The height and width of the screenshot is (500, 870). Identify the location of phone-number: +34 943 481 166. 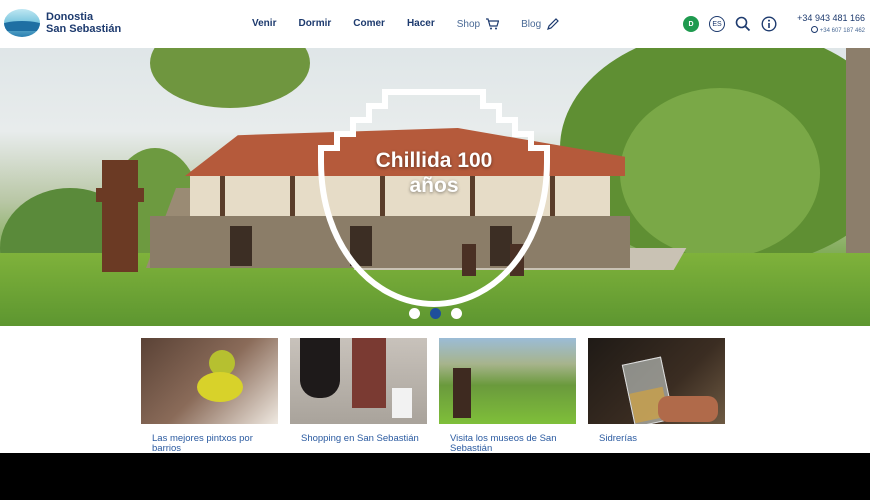
(829, 18).